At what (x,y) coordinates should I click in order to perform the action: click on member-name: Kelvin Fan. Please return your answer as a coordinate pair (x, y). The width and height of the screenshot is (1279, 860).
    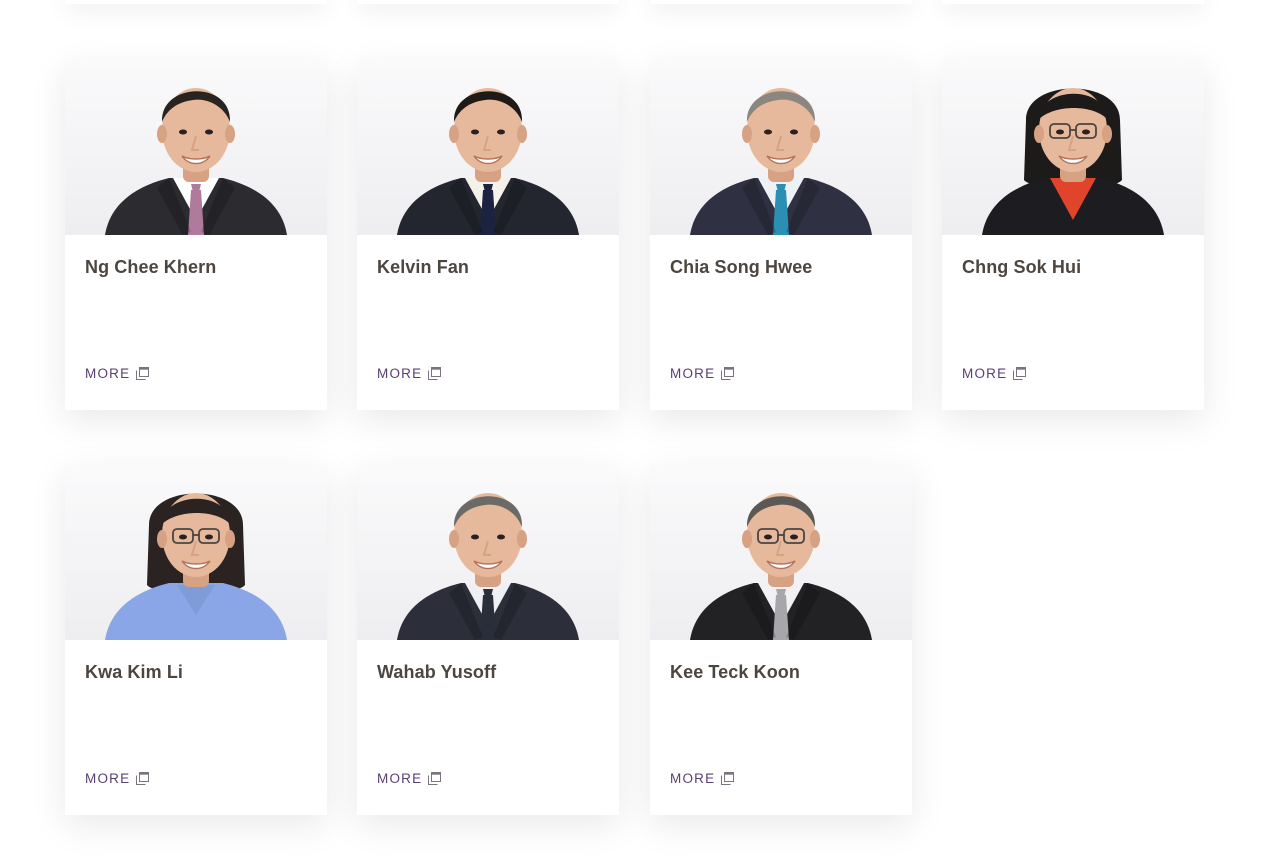
    Looking at the image, I should click on (423, 267).